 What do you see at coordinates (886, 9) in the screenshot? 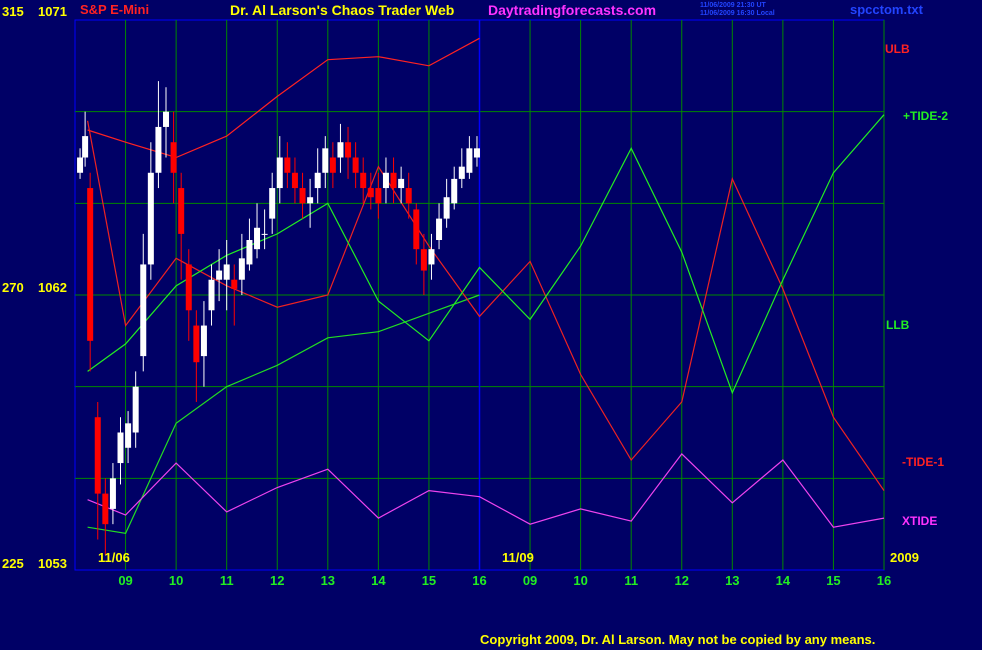
I see `file-label: spcctom.txt` at bounding box center [886, 9].